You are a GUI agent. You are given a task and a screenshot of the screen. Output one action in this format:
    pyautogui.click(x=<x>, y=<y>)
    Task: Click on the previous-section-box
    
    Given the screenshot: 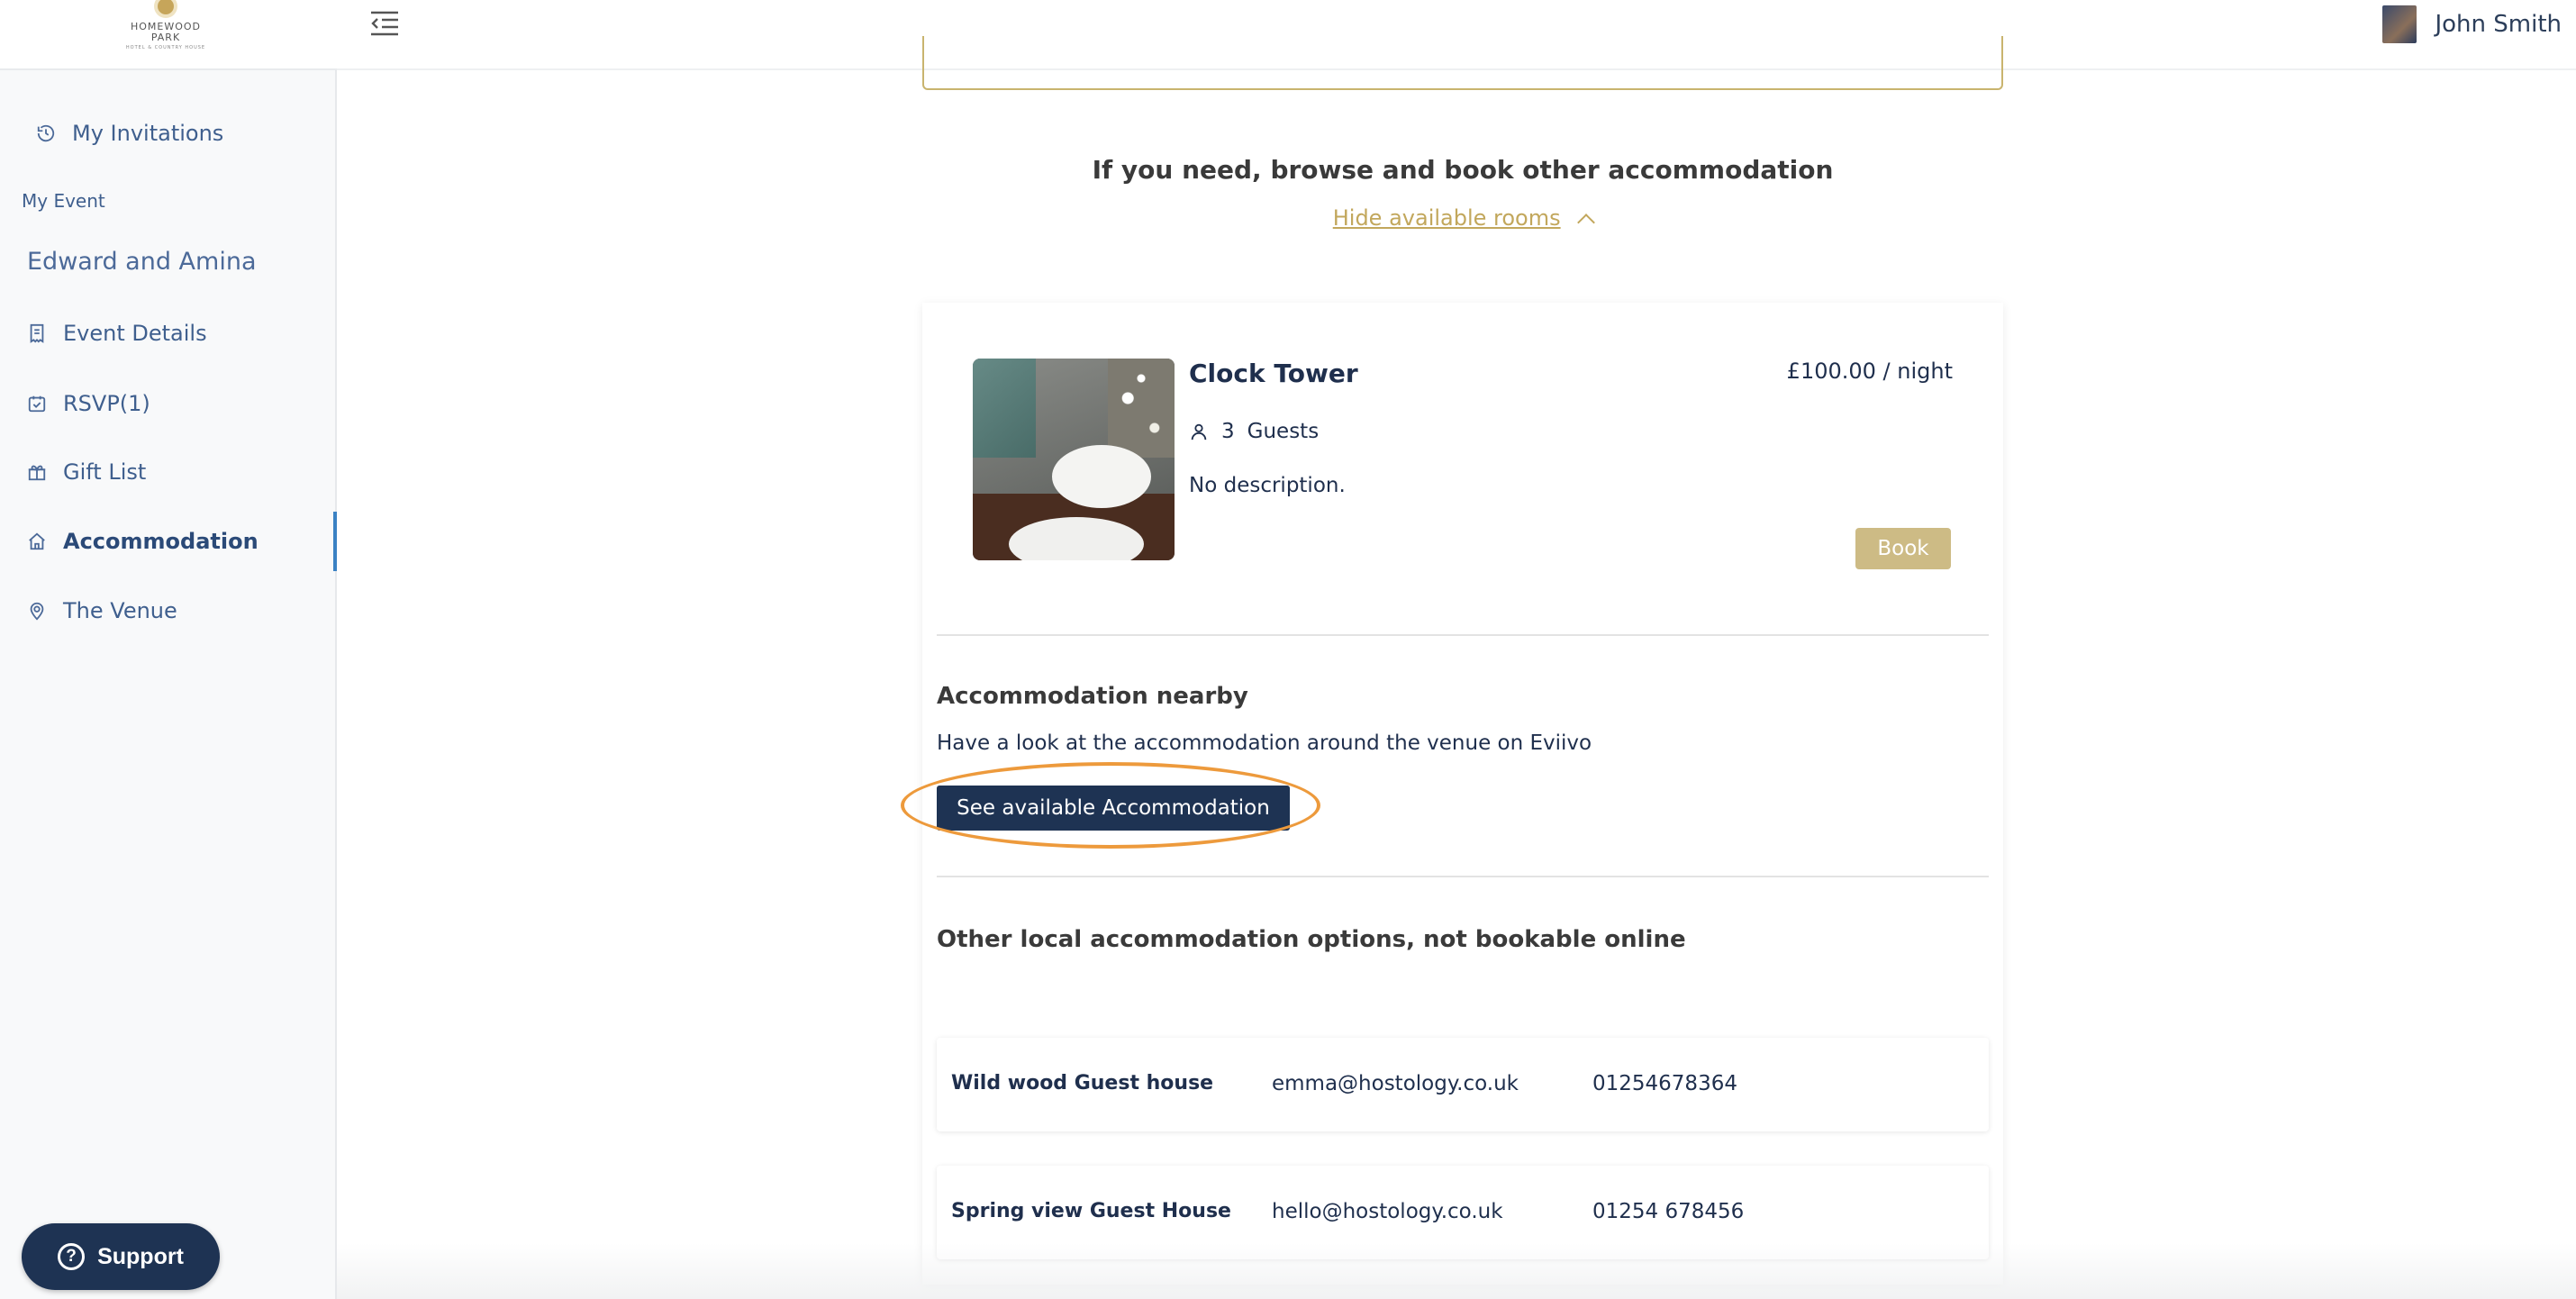 What is the action you would take?
    pyautogui.click(x=1462, y=63)
    